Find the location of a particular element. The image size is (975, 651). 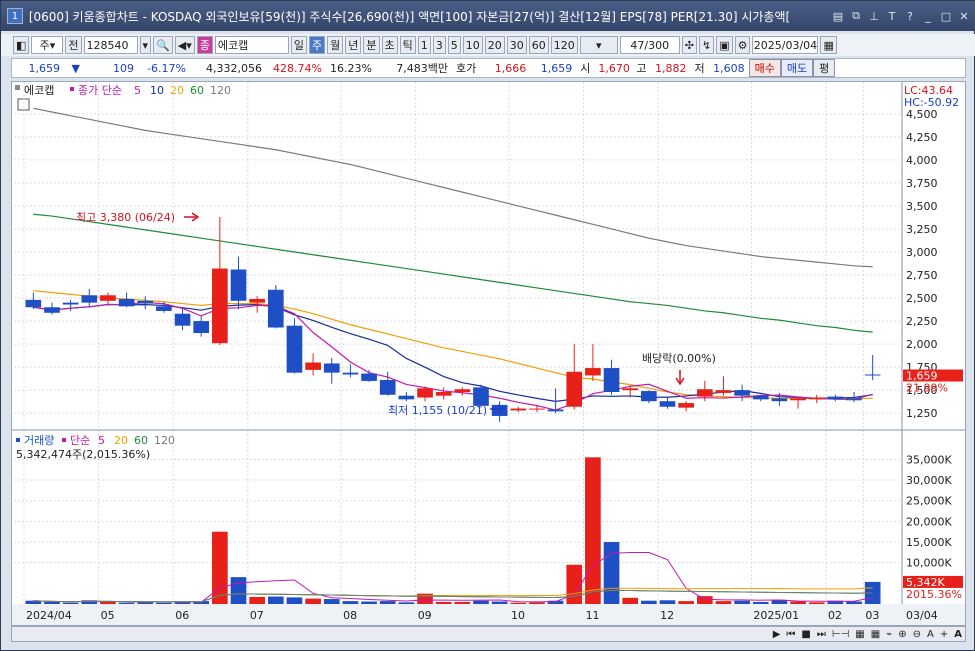

ma-label: 종가 단순 is located at coordinates (100, 90).